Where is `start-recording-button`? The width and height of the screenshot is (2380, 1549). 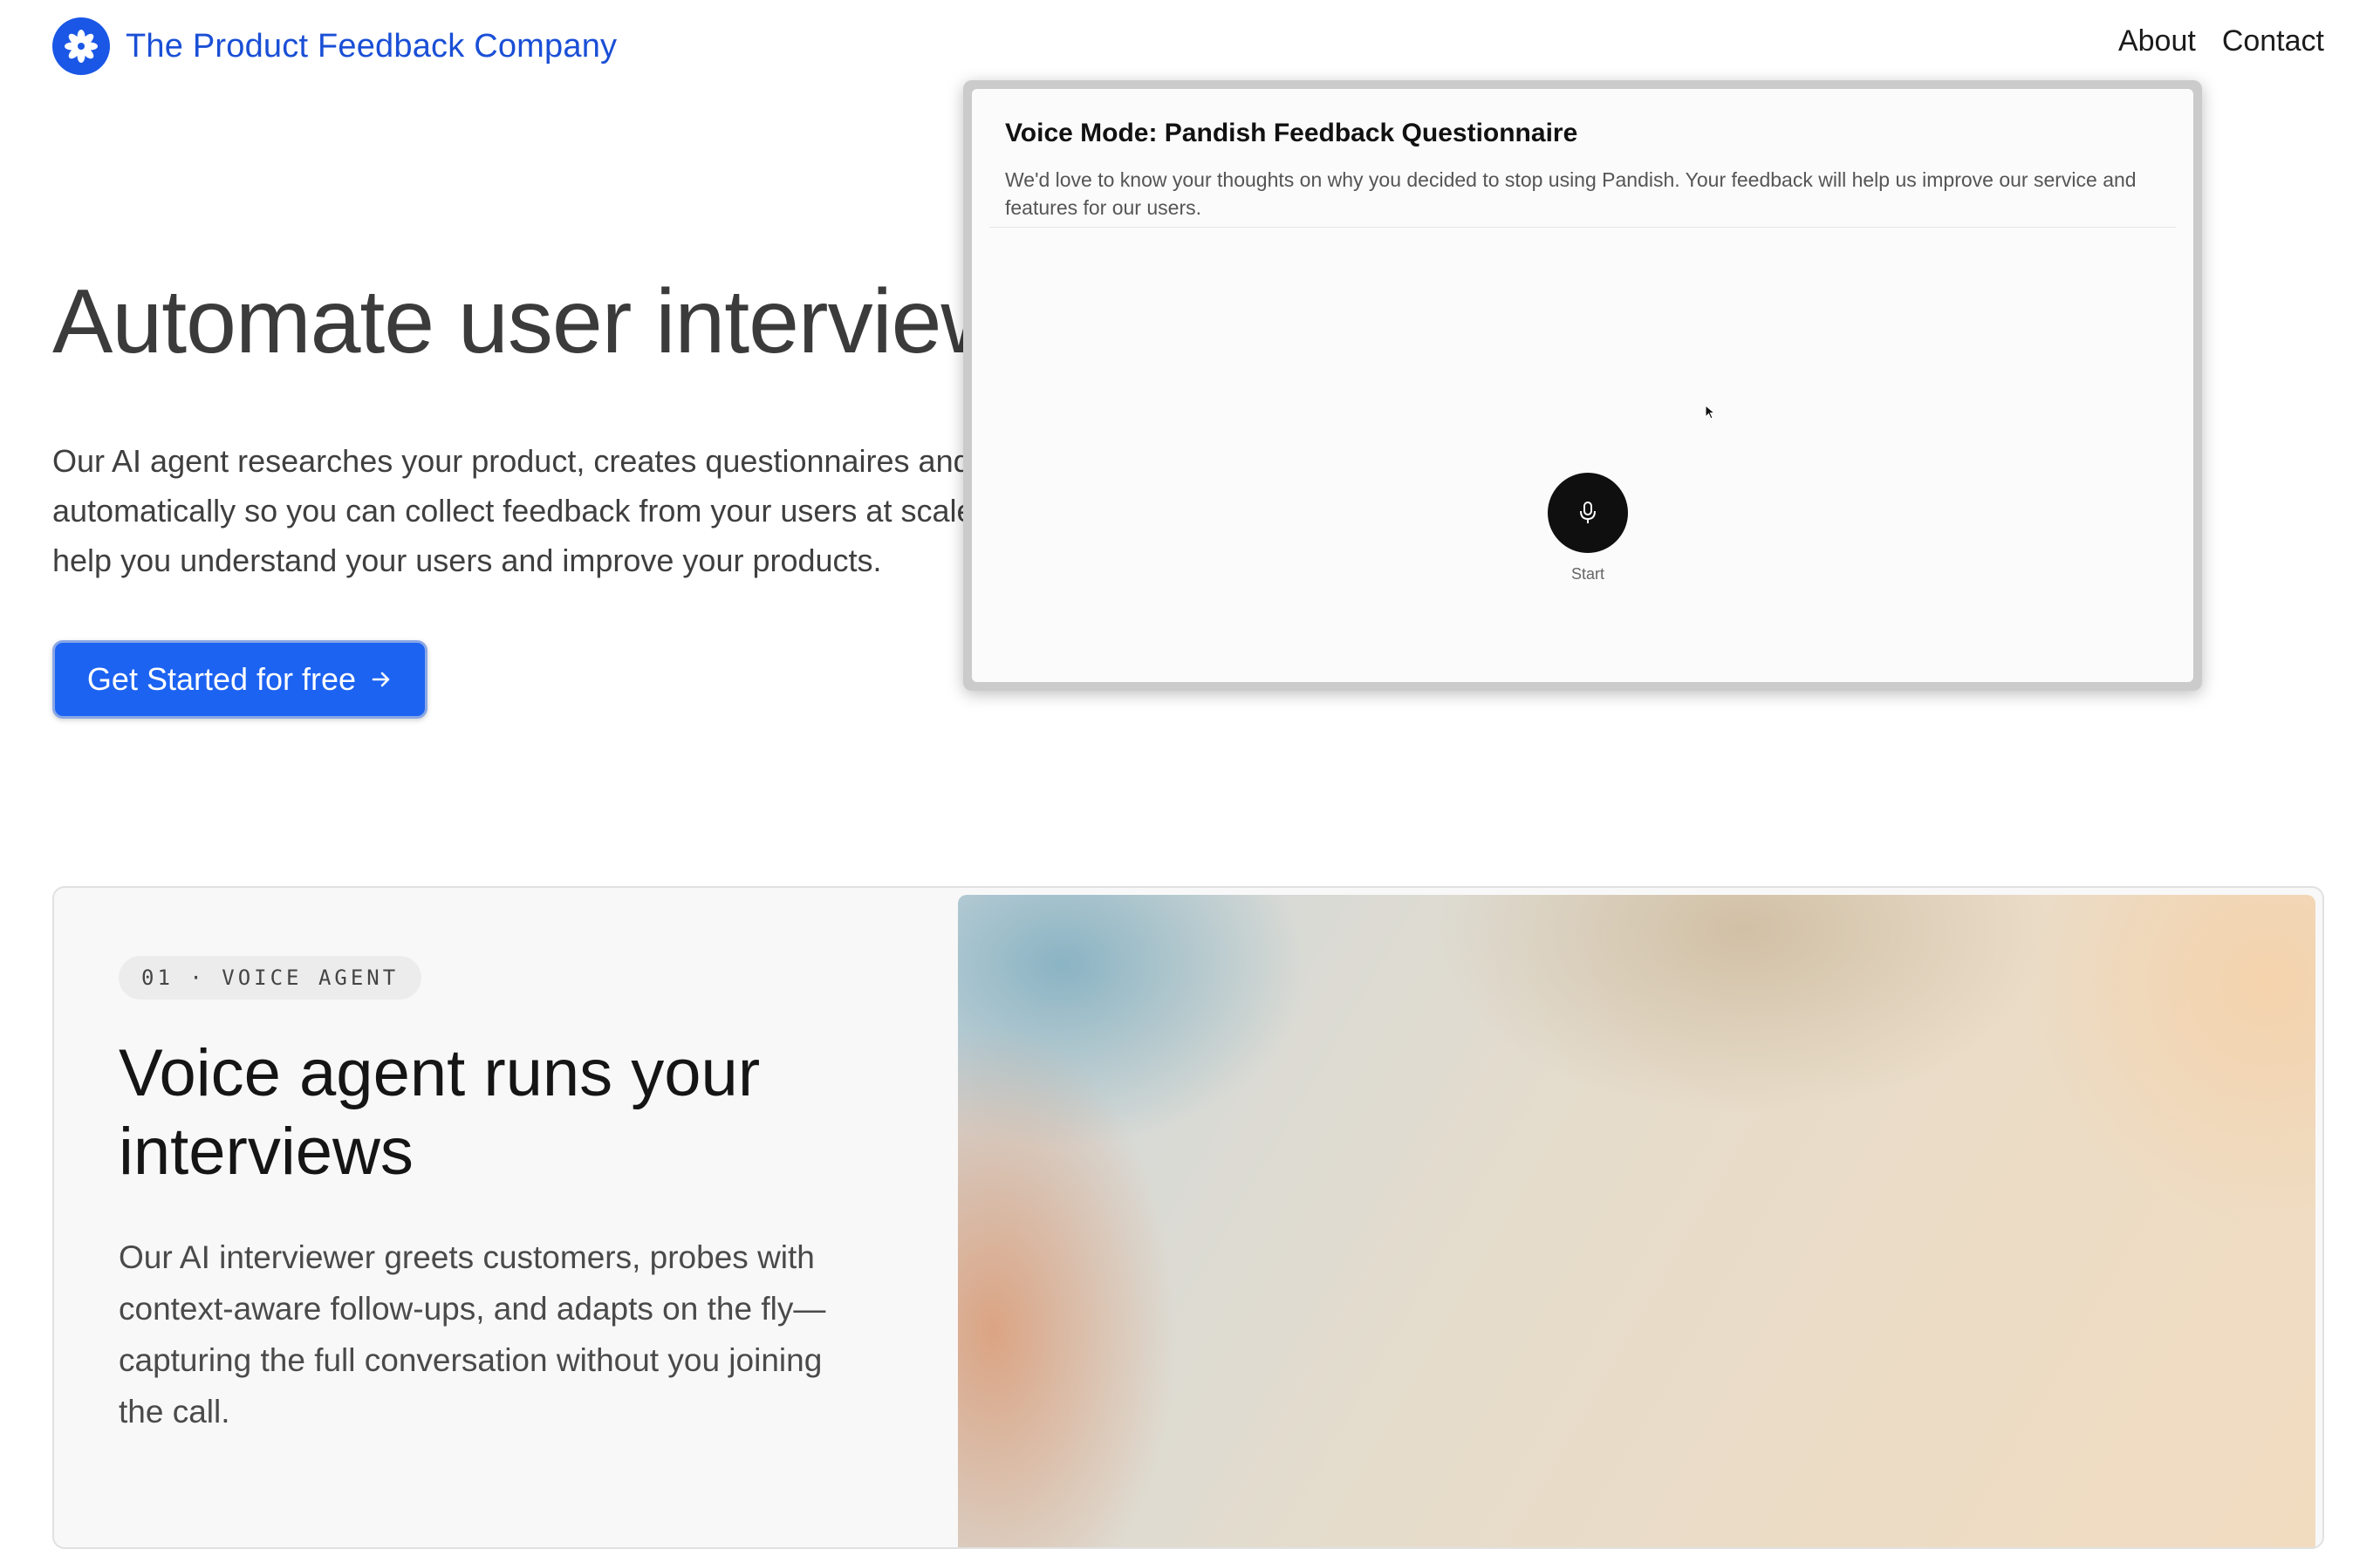
start-recording-button is located at coordinates (1588, 513).